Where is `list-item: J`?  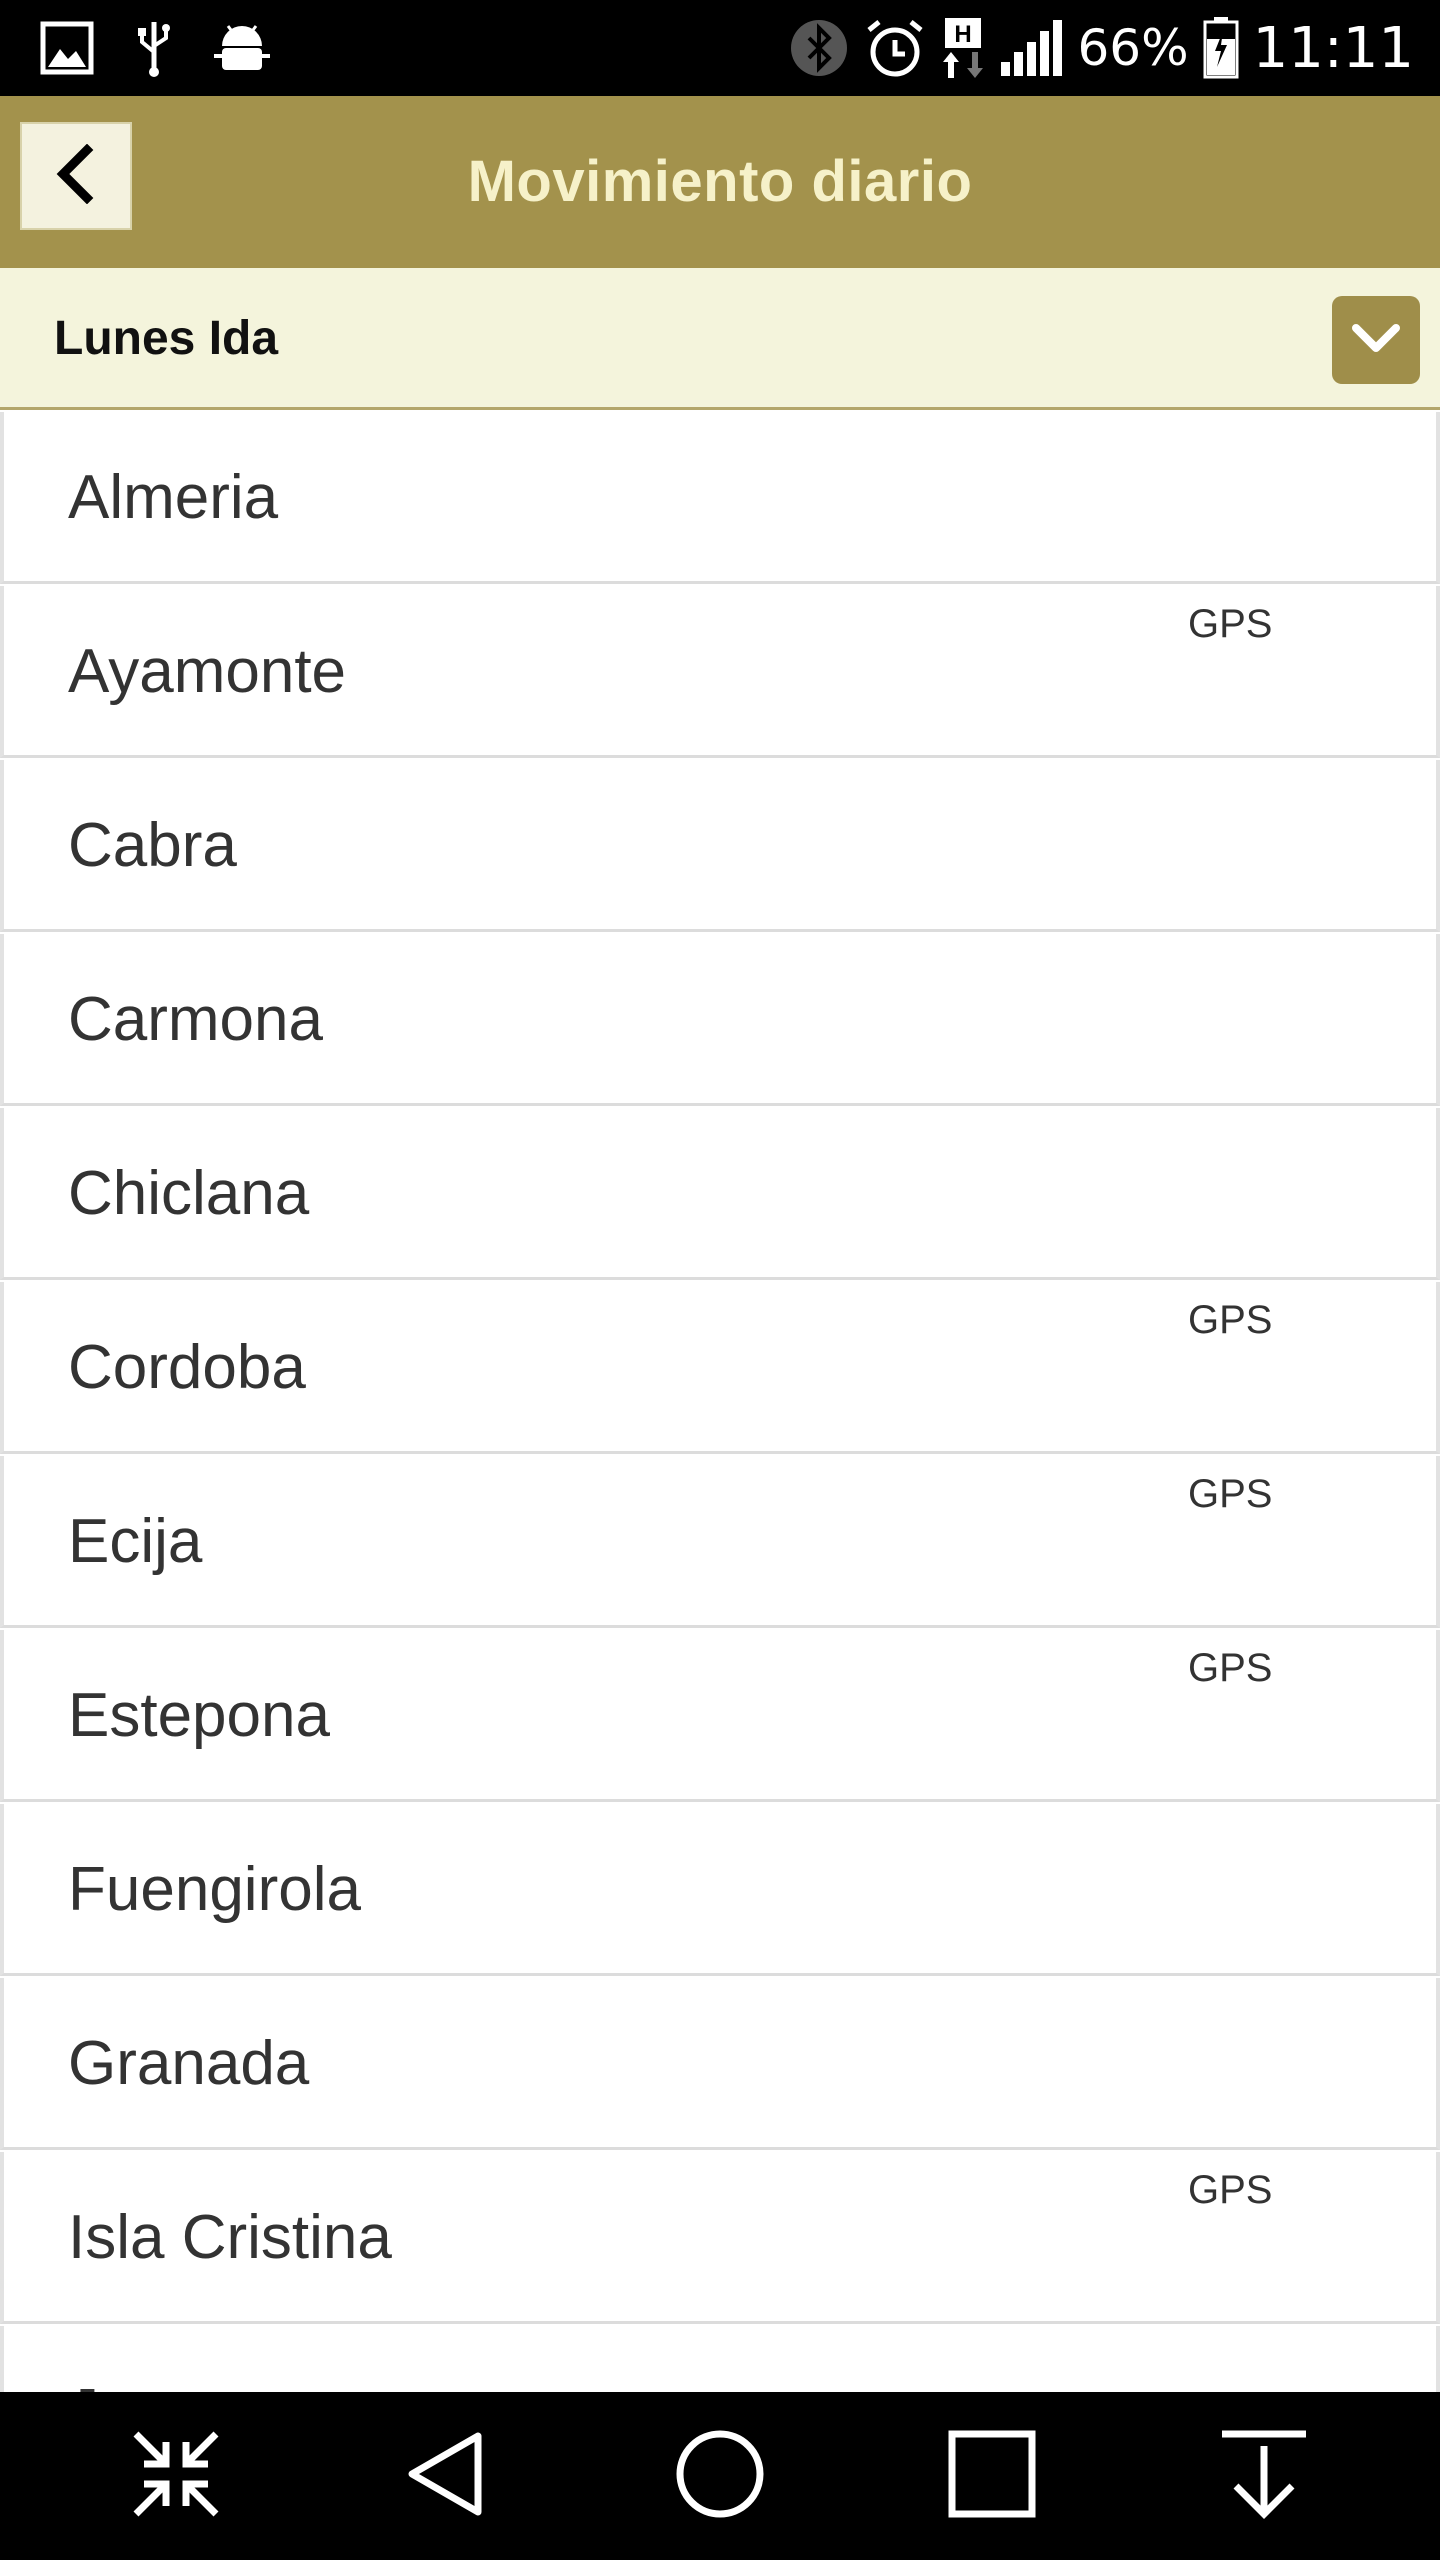
list-item: J is located at coordinates (720, 2359).